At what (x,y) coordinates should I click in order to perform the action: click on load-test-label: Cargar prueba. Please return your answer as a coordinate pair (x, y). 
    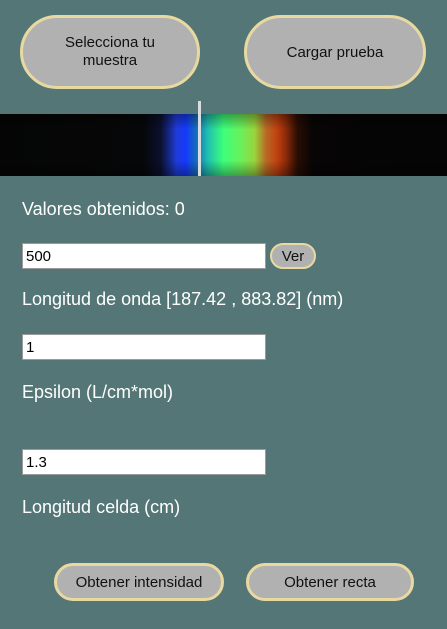
    Looking at the image, I should click on (335, 52).